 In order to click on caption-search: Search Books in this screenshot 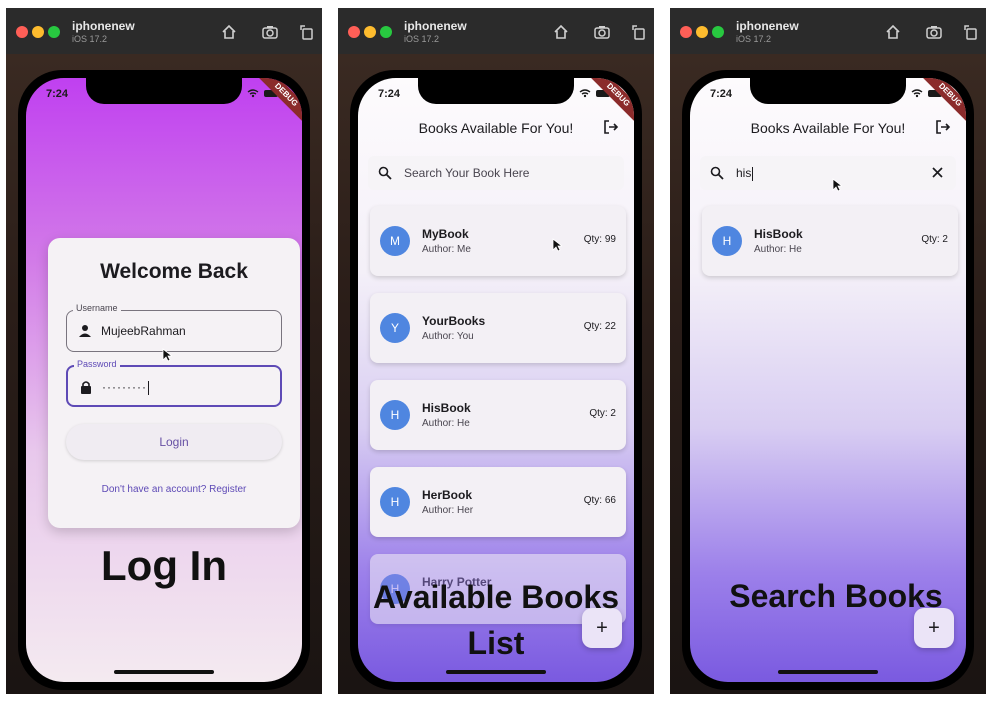, I will do `click(836, 596)`.